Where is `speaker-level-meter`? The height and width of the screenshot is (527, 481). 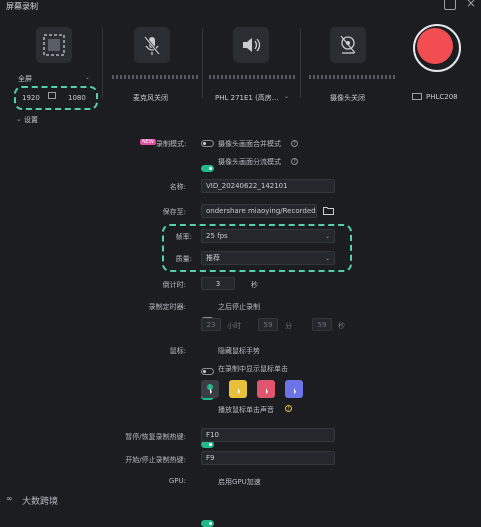 speaker-level-meter is located at coordinates (252, 77).